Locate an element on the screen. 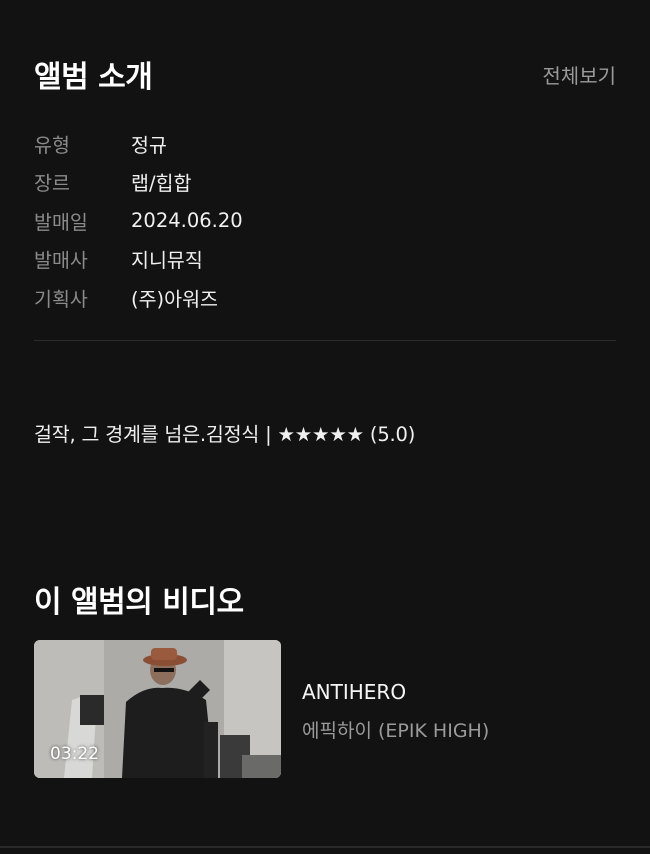  bottom-divider is located at coordinates (325, 847).